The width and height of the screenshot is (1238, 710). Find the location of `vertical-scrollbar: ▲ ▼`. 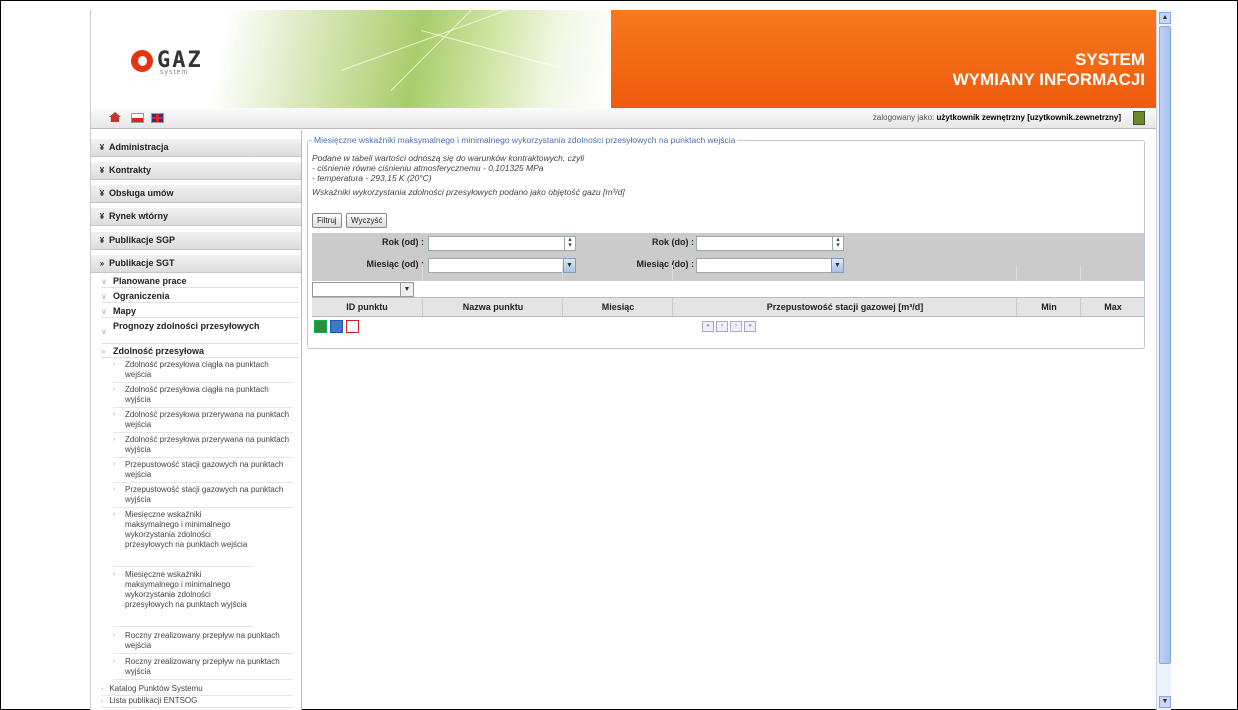

vertical-scrollbar: ▲ ▼ is located at coordinates (1163, 360).